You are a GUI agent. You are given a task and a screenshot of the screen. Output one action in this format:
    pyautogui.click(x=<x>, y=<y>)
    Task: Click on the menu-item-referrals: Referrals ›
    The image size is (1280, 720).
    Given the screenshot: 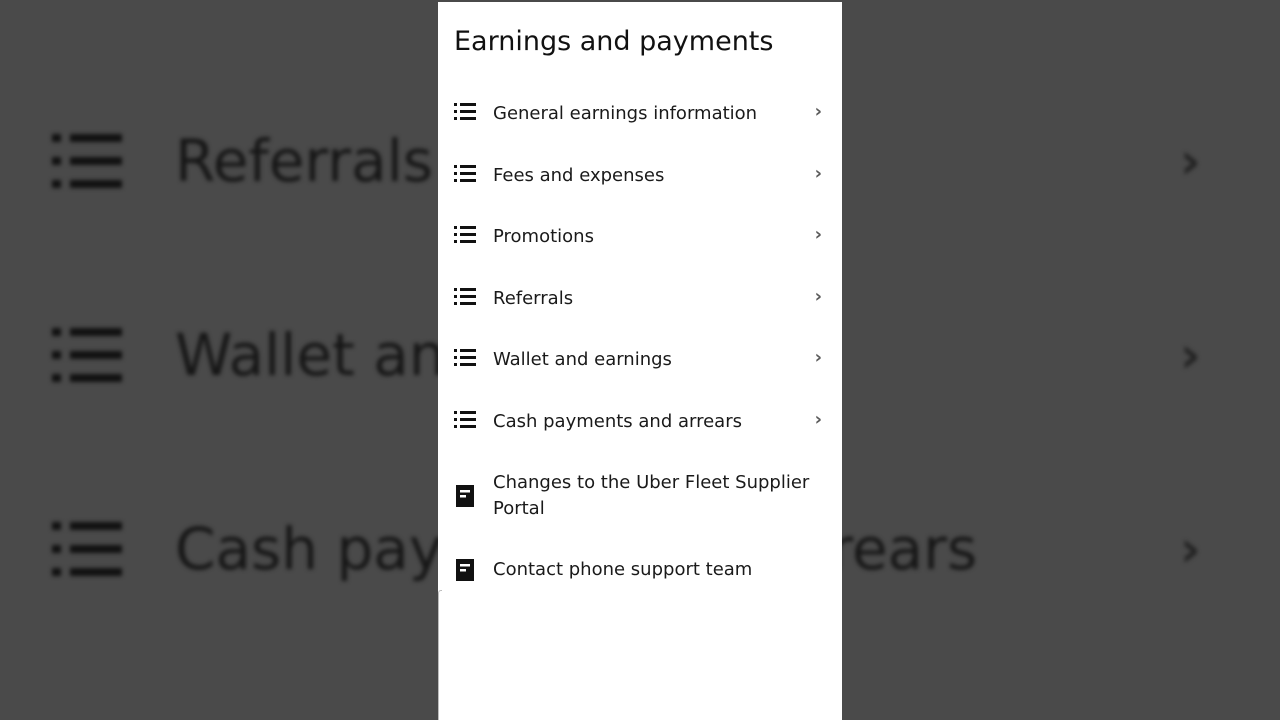 What is the action you would take?
    pyautogui.click(x=640, y=301)
    